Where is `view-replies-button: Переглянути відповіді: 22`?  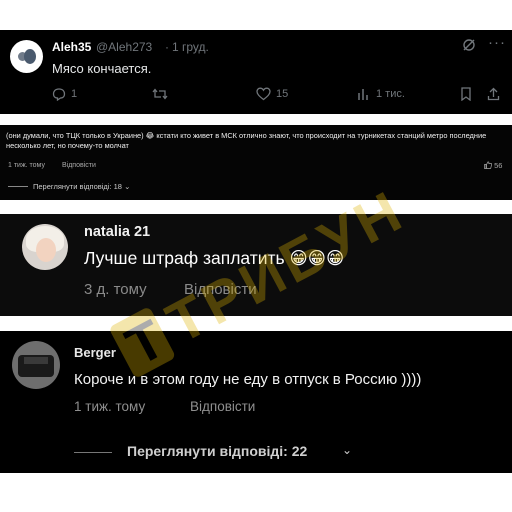
view-replies-button: Переглянути відповіді: 22 is located at coordinates (217, 451).